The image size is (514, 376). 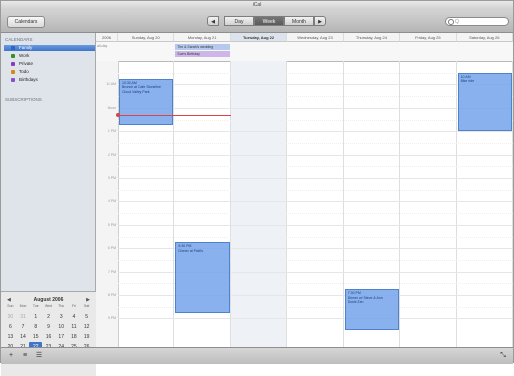 What do you see at coordinates (51, 72) in the screenshot?
I see `sidebar-item-todo: Todo` at bounding box center [51, 72].